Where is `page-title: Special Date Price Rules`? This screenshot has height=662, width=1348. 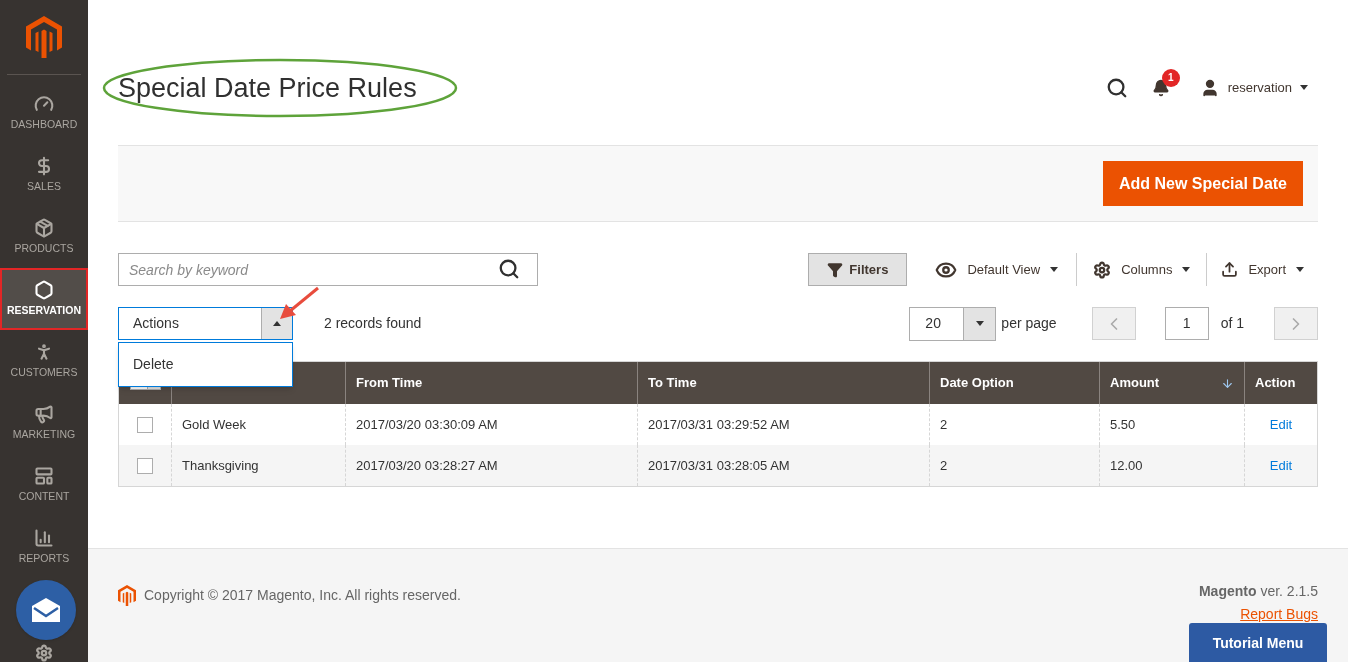 page-title: Special Date Price Rules is located at coordinates (267, 87).